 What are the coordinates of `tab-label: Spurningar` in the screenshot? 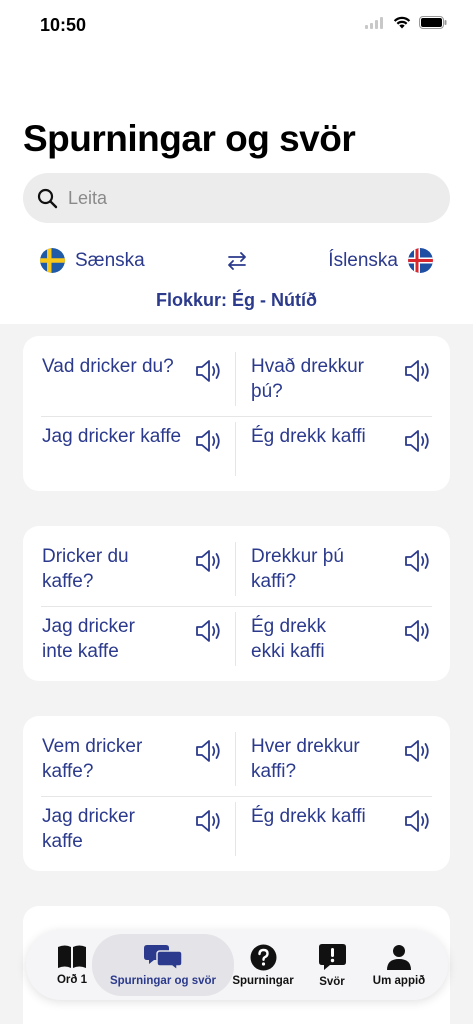 It's located at (263, 980).